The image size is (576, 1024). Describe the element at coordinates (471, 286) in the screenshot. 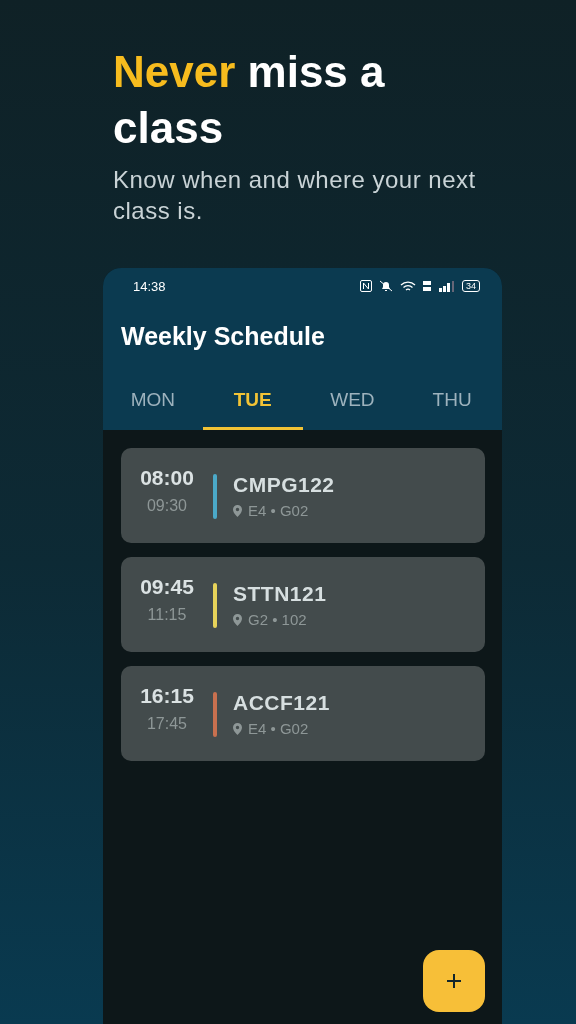

I see `battery-level: 34` at that location.